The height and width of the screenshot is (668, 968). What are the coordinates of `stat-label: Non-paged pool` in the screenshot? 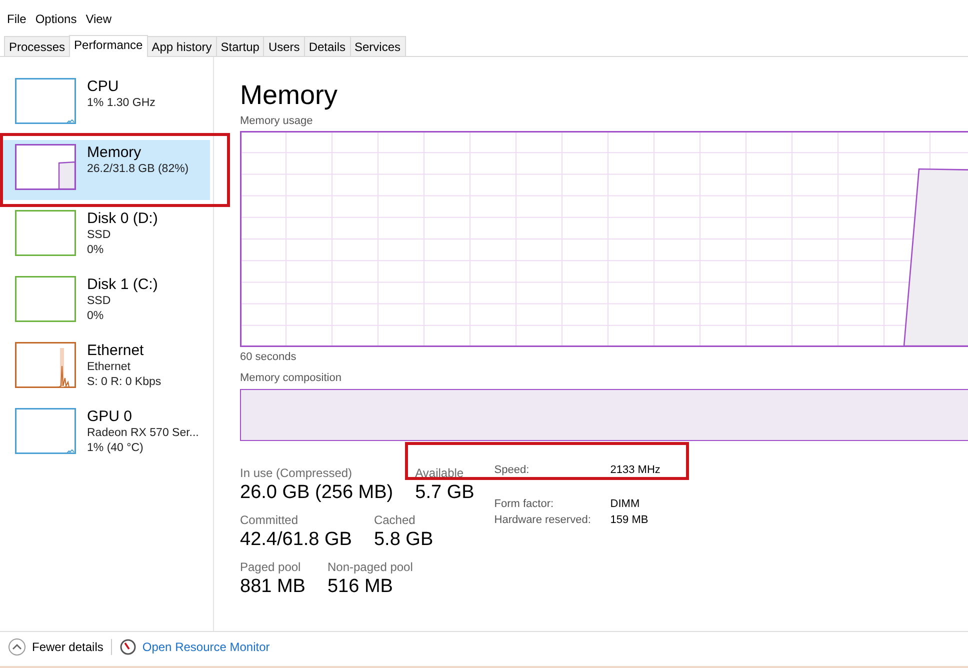 It's located at (370, 567).